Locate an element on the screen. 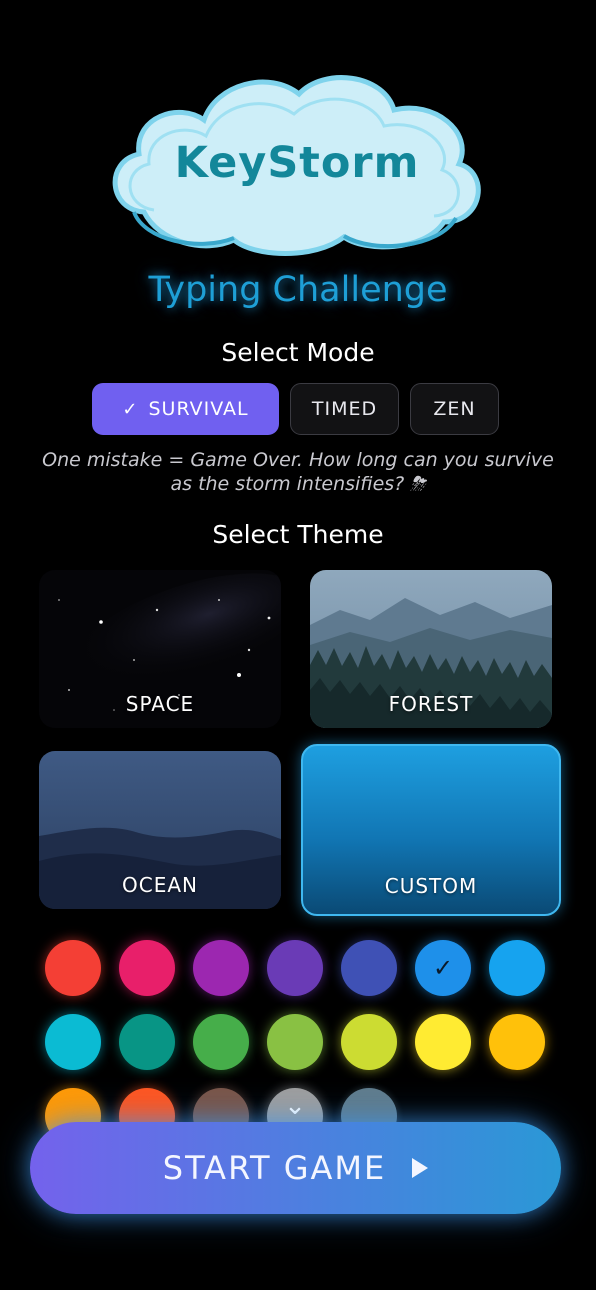 This screenshot has height=1290, width=596. select-mode-title: Select Mode is located at coordinates (298, 352).